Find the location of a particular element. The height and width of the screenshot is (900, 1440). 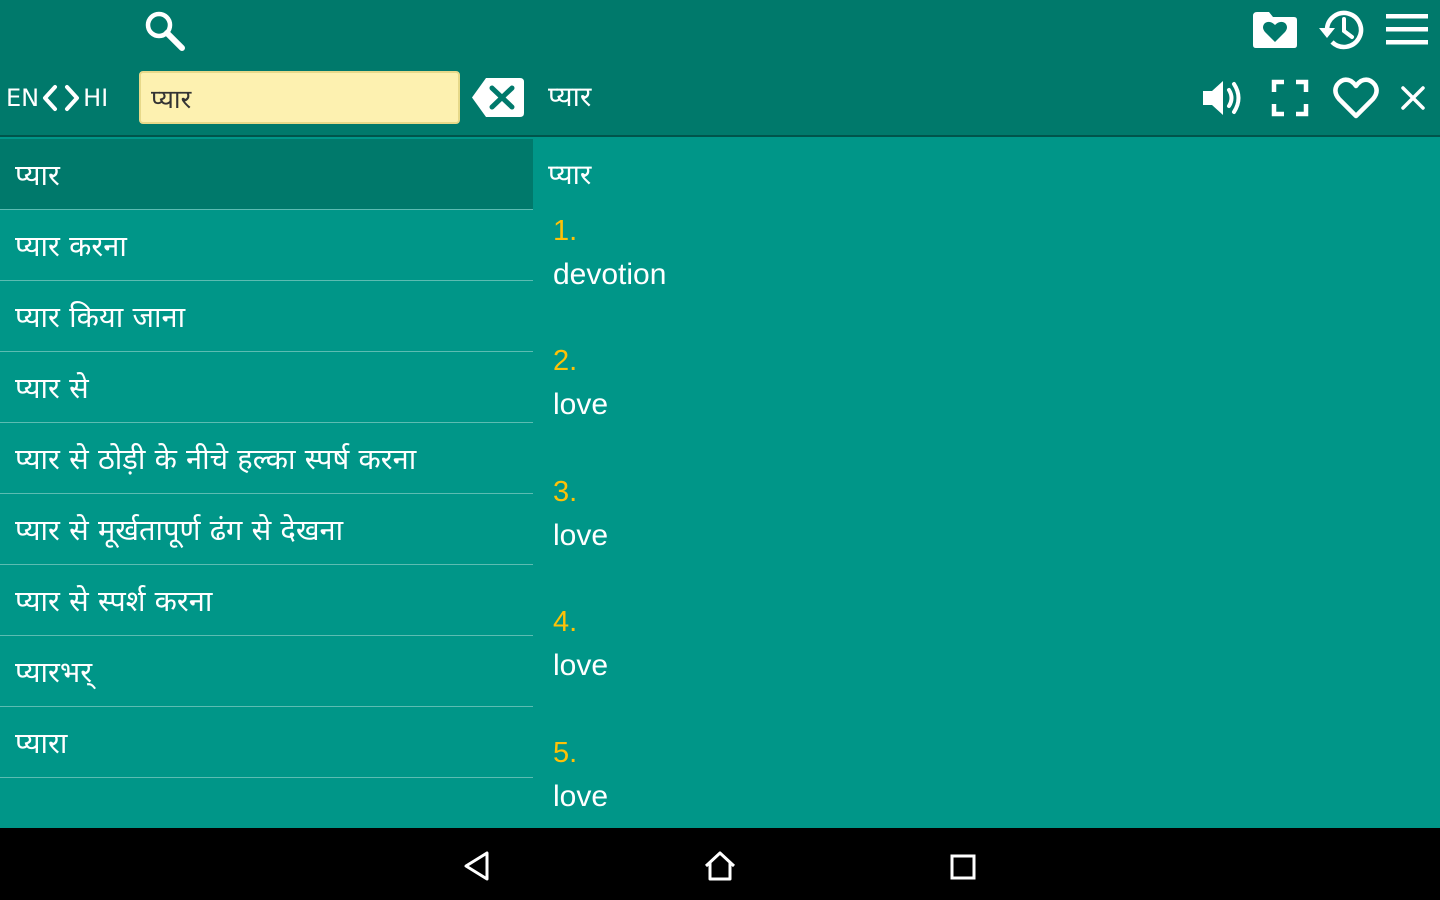

sense-text: devotion is located at coordinates (609, 275).